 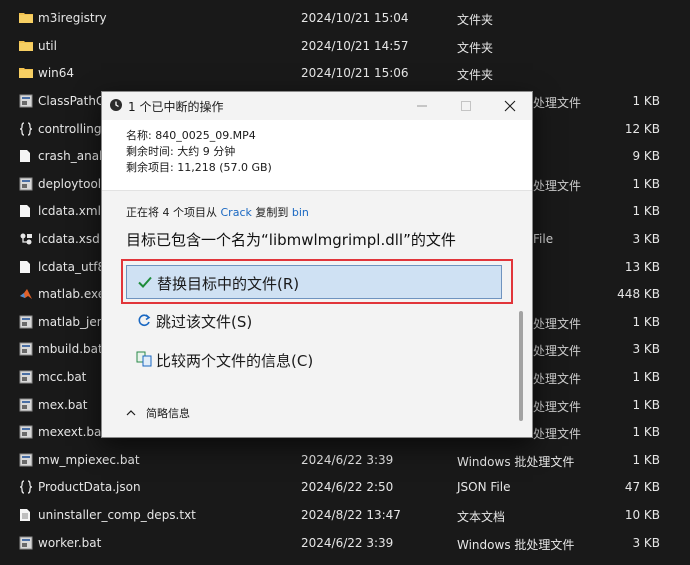 I want to click on file-row: util 2024/10/21 14:57 文件夹, so click(x=345, y=46).